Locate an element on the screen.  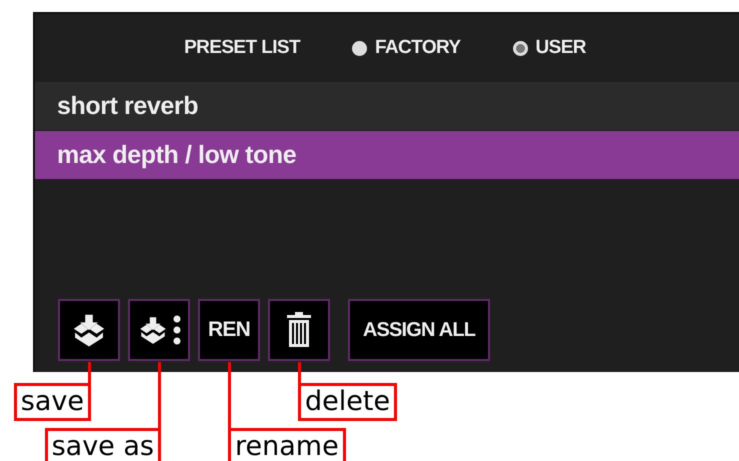
delete-button is located at coordinates (299, 330).